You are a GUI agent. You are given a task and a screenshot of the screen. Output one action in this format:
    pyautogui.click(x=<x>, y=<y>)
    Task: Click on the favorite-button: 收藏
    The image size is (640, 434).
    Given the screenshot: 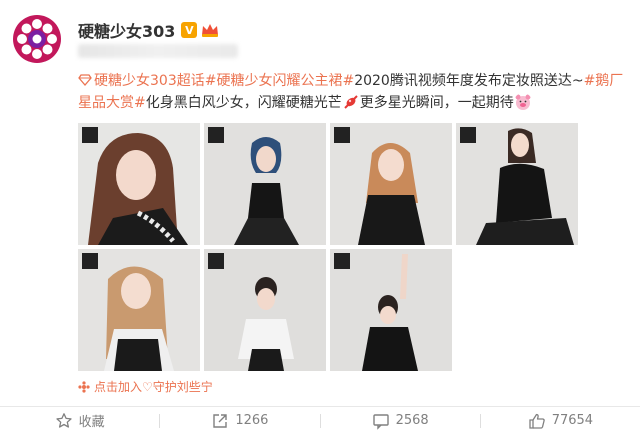 What is the action you would take?
    pyautogui.click(x=79, y=420)
    